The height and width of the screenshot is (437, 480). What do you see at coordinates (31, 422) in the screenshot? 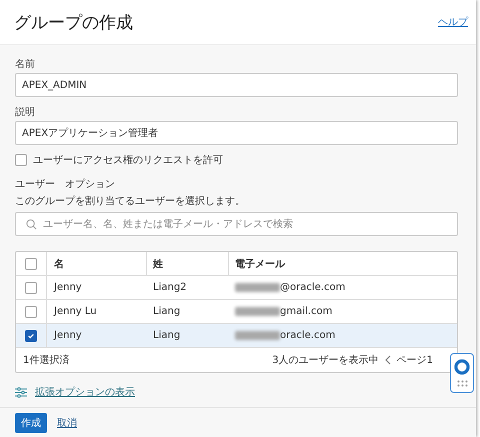
I see `create-button: 作成` at bounding box center [31, 422].